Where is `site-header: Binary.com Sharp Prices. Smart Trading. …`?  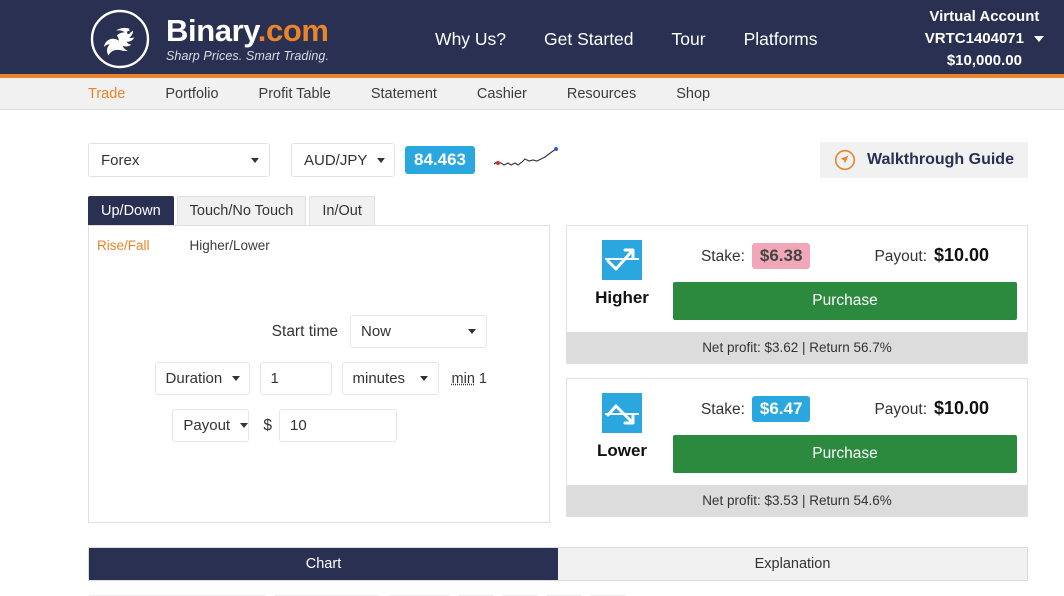
site-header: Binary.com Sharp Prices. Smart Trading. … is located at coordinates (532, 39).